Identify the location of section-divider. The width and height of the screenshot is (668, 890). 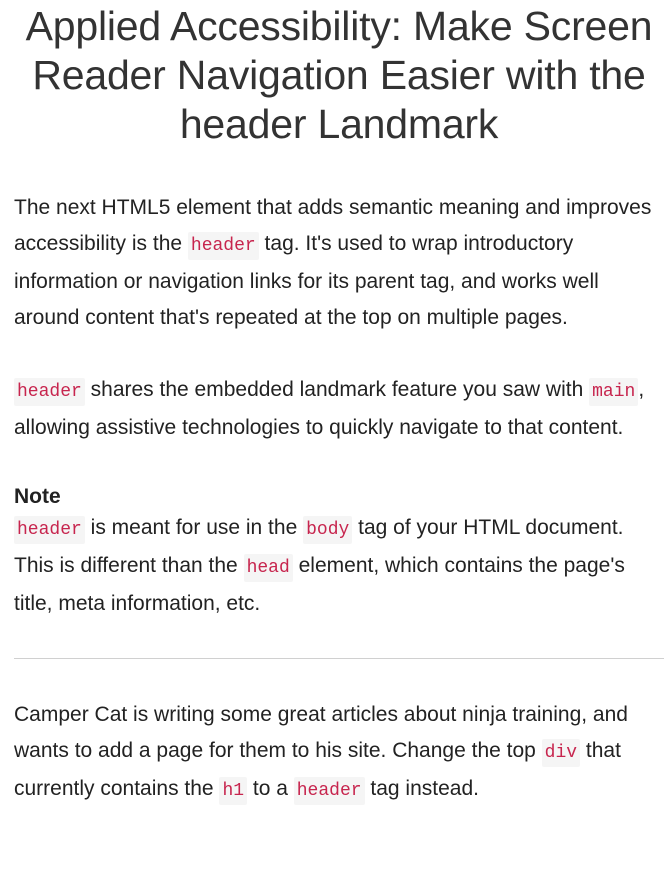
(339, 658).